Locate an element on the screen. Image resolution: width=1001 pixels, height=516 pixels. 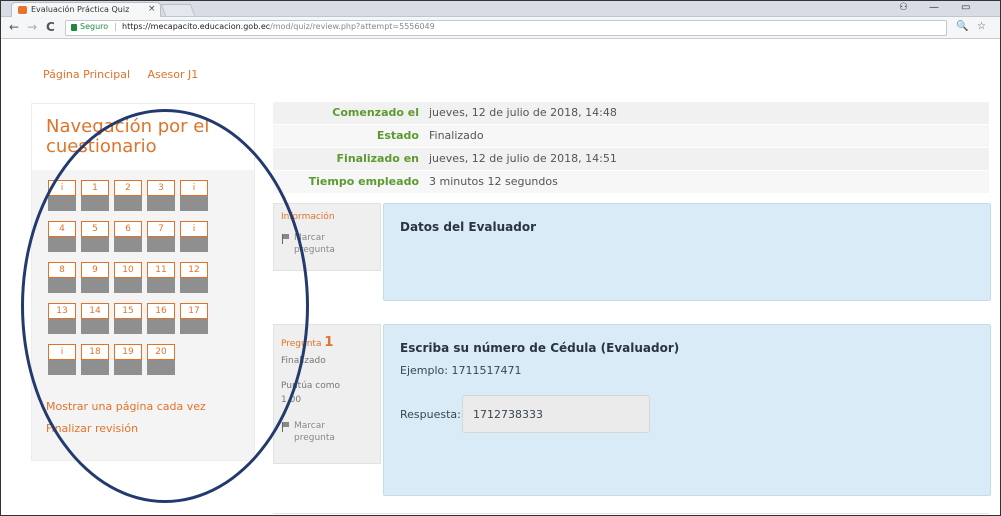
question-number-label: Pregunta 1 is located at coordinates (307, 342).